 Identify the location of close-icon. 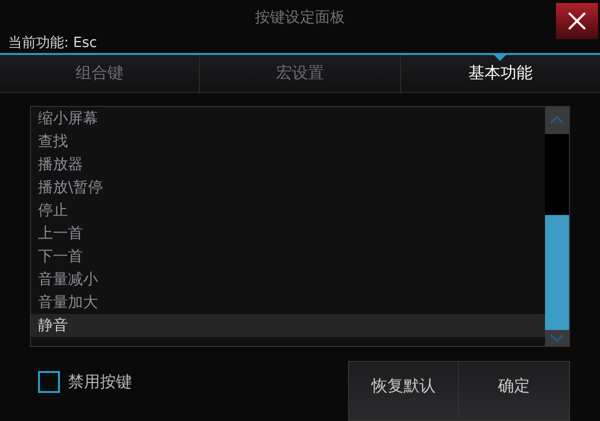
(577, 21).